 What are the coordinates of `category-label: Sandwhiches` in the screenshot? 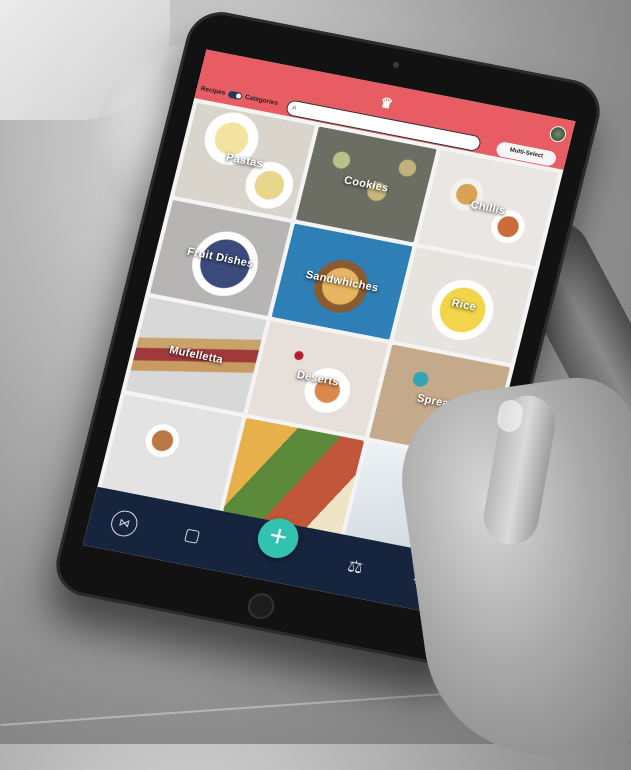 It's located at (342, 281).